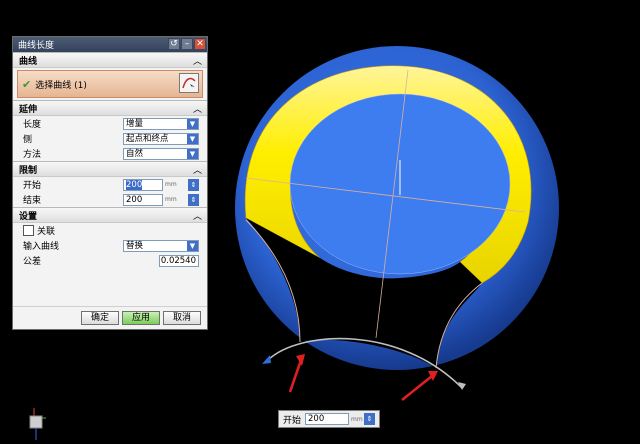  Describe the element at coordinates (200, 44) in the screenshot. I see `close-icon: ✕` at that location.